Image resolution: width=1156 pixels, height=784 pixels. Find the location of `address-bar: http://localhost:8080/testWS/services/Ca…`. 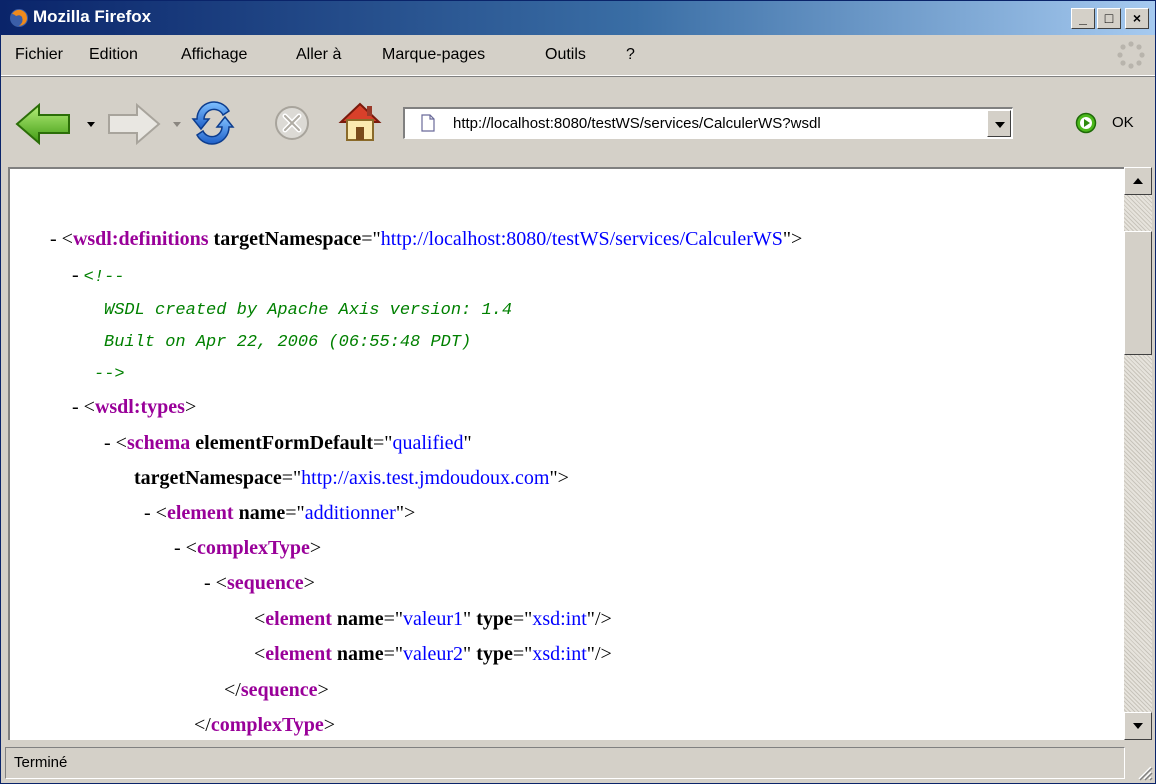

address-bar: http://localhost:8080/testWS/services/Ca… is located at coordinates (708, 123).